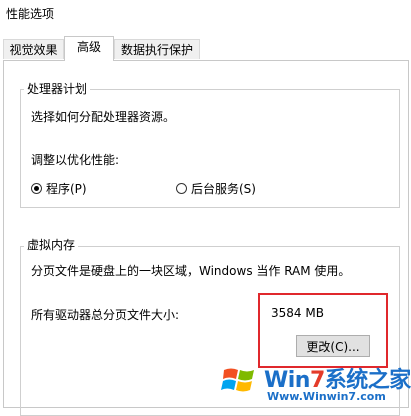 The height and width of the screenshot is (416, 411). Describe the element at coordinates (75, 160) in the screenshot. I see `adjust-for-label: 调整以优化性能:` at that location.